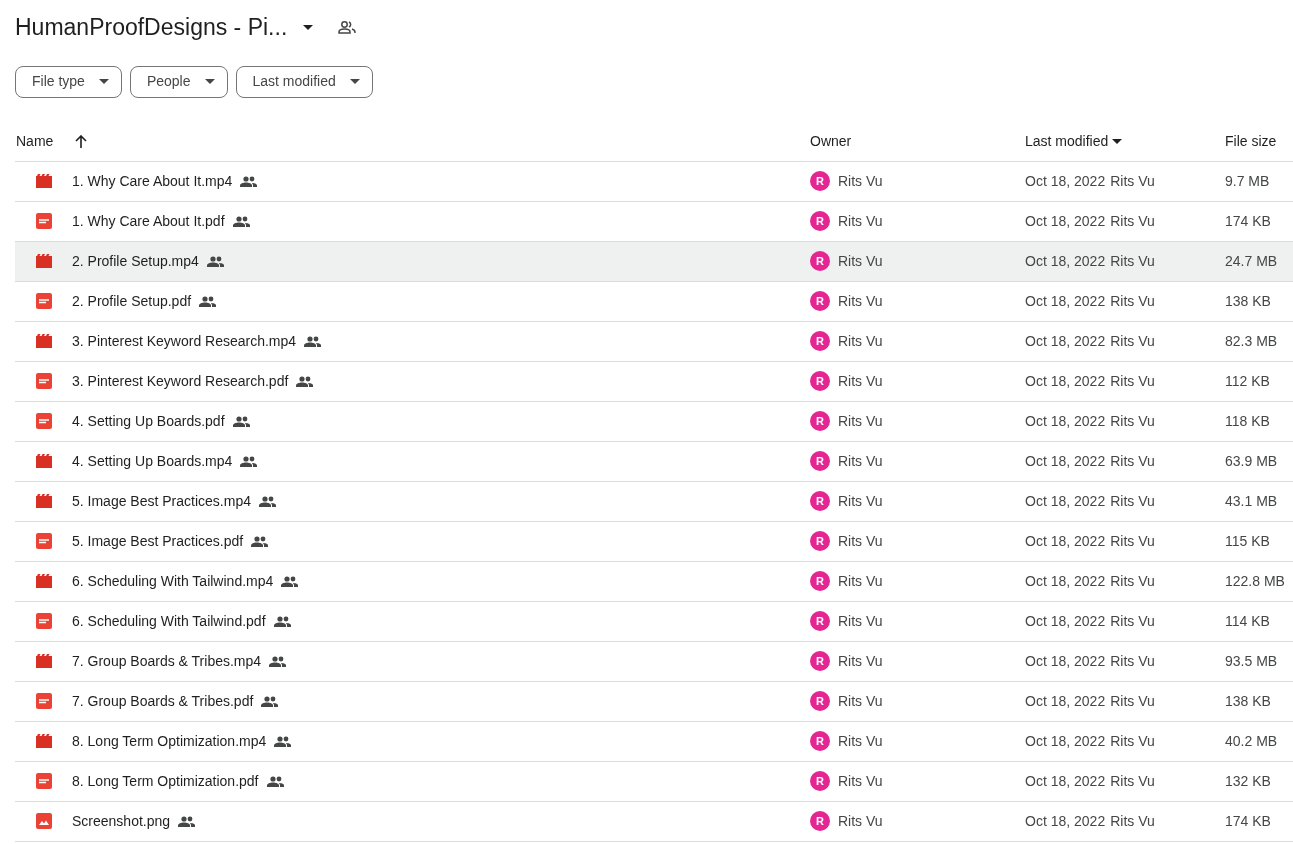 The width and height of the screenshot is (1293, 844). I want to click on file-size: 114 KB, so click(1247, 620).